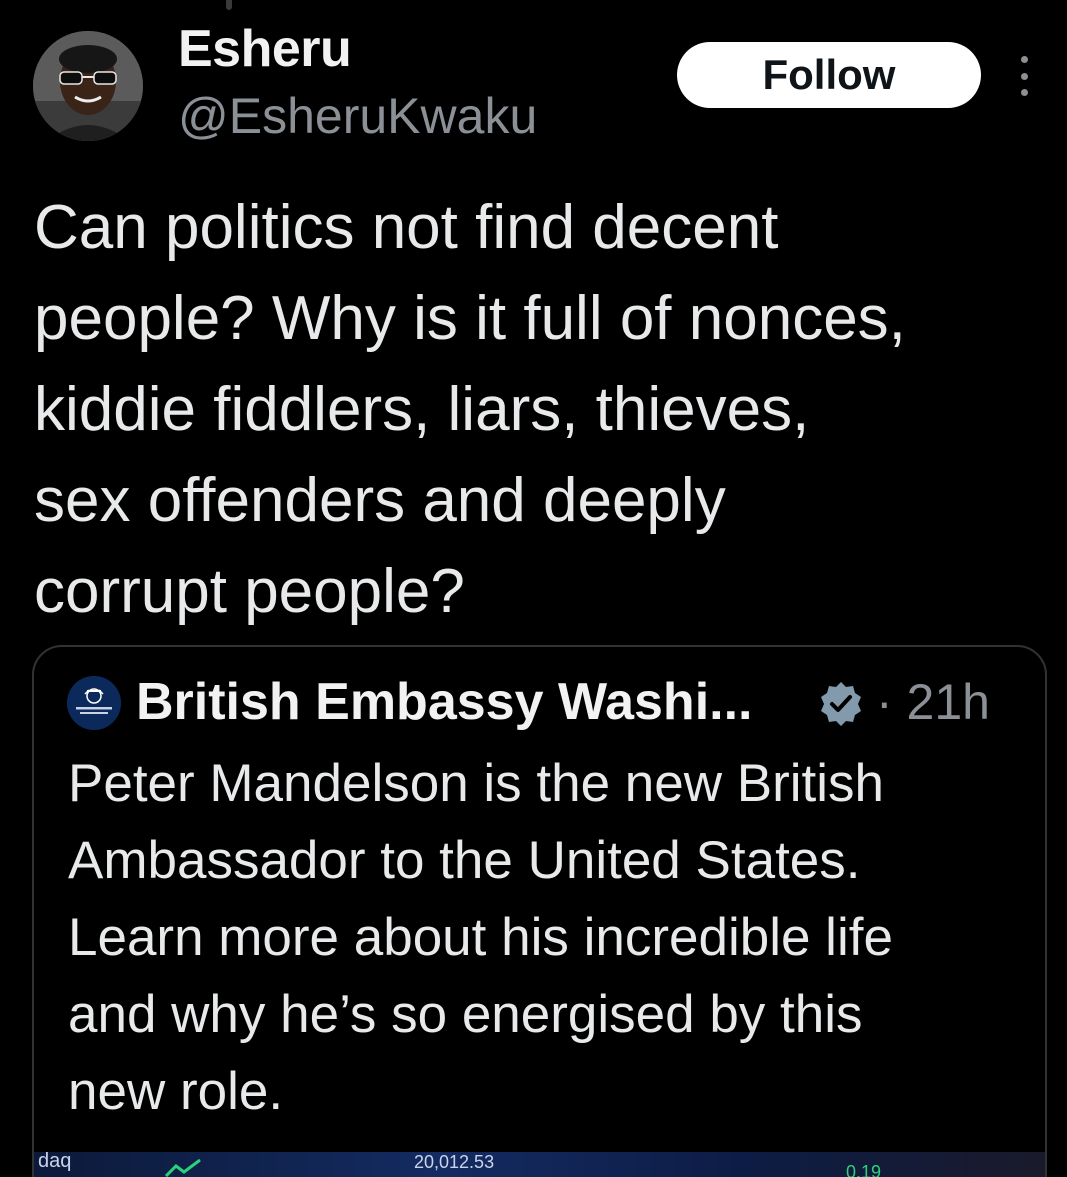 The image size is (1067, 1177). What do you see at coordinates (454, 1162) in the screenshot?
I see `media-ticker-value: 20,012.53` at bounding box center [454, 1162].